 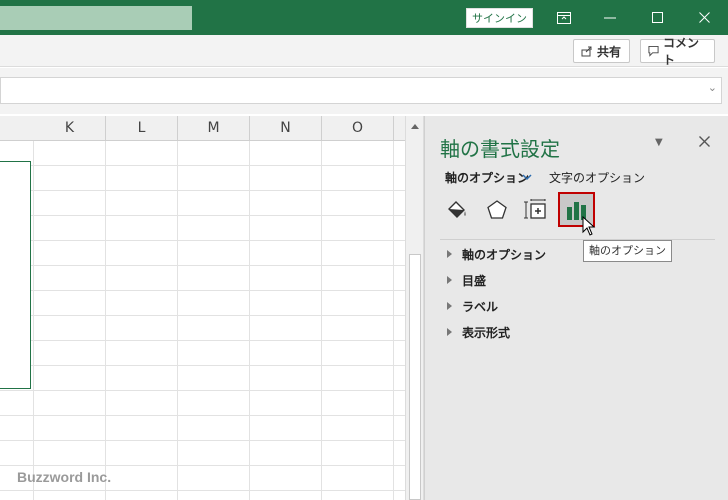 I want to click on tooltip: 軸のオプション, so click(x=627, y=251).